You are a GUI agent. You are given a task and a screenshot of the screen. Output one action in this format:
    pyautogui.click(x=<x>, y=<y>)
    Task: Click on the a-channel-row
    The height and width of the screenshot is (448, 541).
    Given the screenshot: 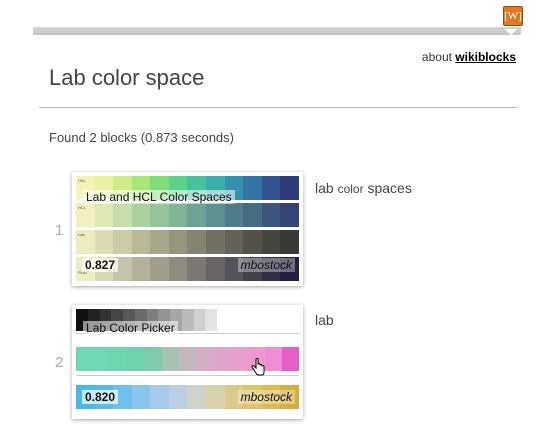 What is the action you would take?
    pyautogui.click(x=188, y=359)
    